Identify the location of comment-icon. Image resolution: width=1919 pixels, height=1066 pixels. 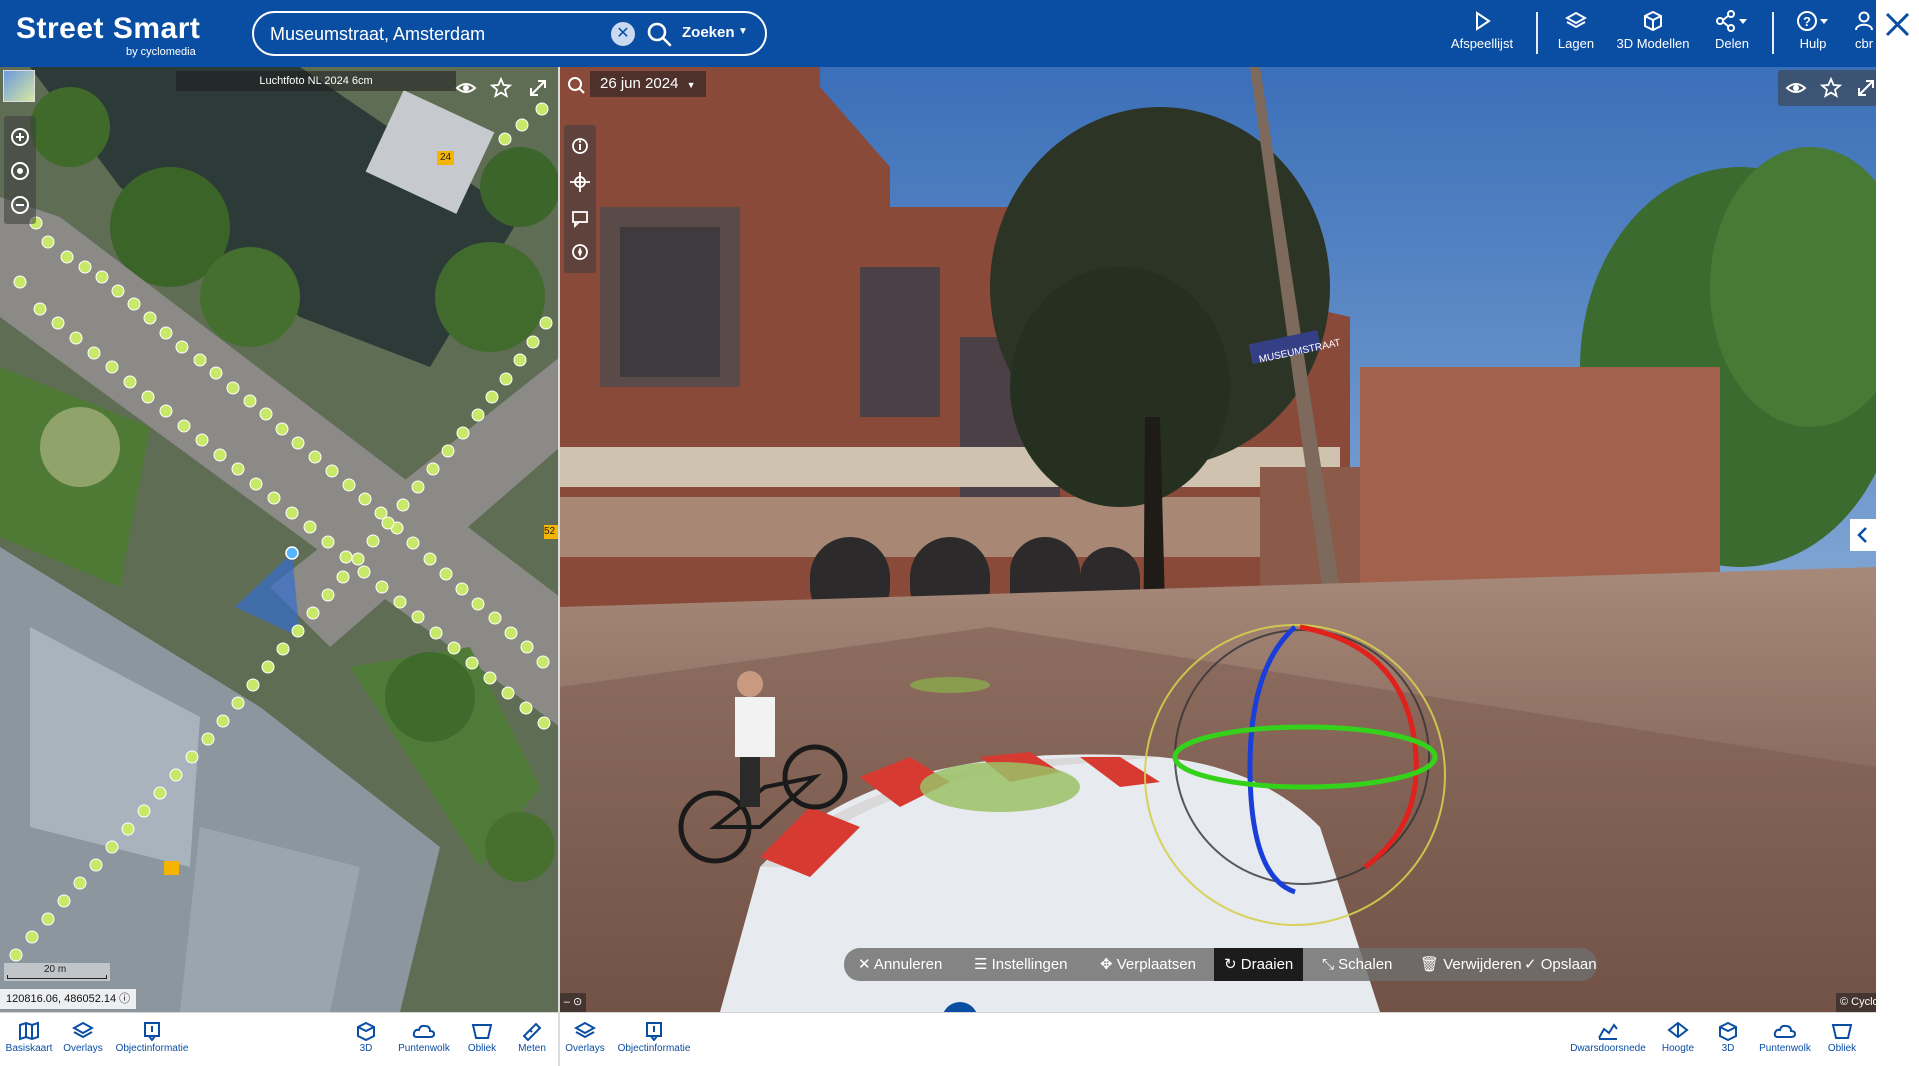
(580, 218).